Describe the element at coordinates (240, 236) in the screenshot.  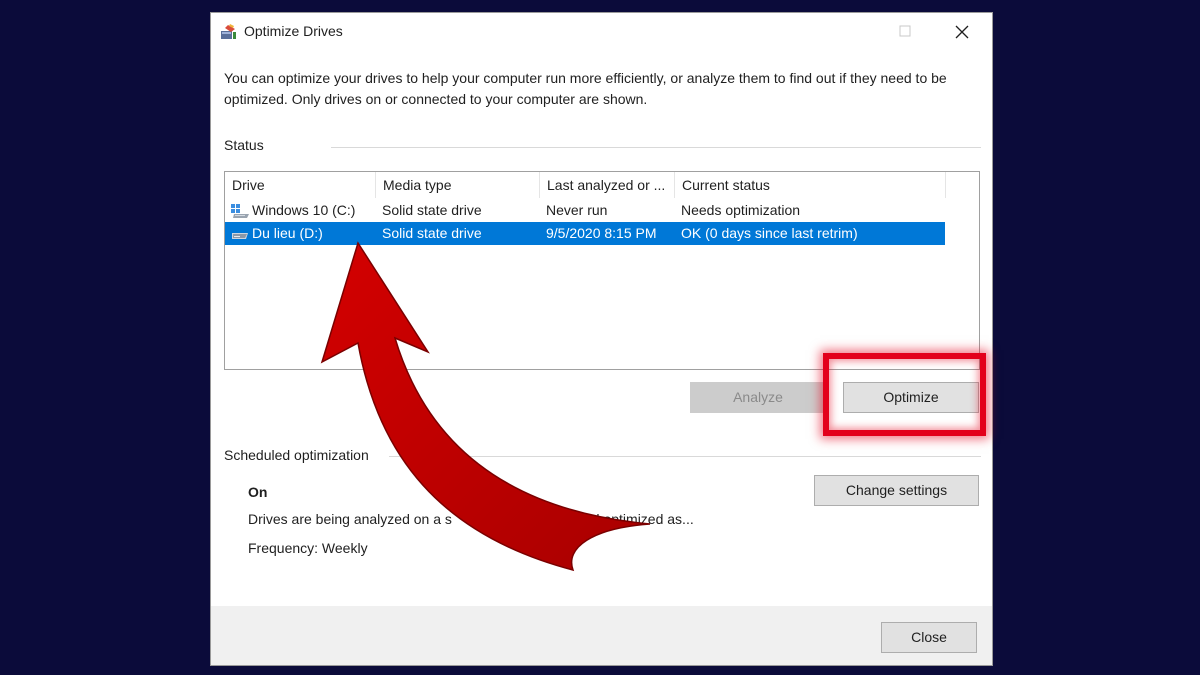
I see `drive-icon` at that location.